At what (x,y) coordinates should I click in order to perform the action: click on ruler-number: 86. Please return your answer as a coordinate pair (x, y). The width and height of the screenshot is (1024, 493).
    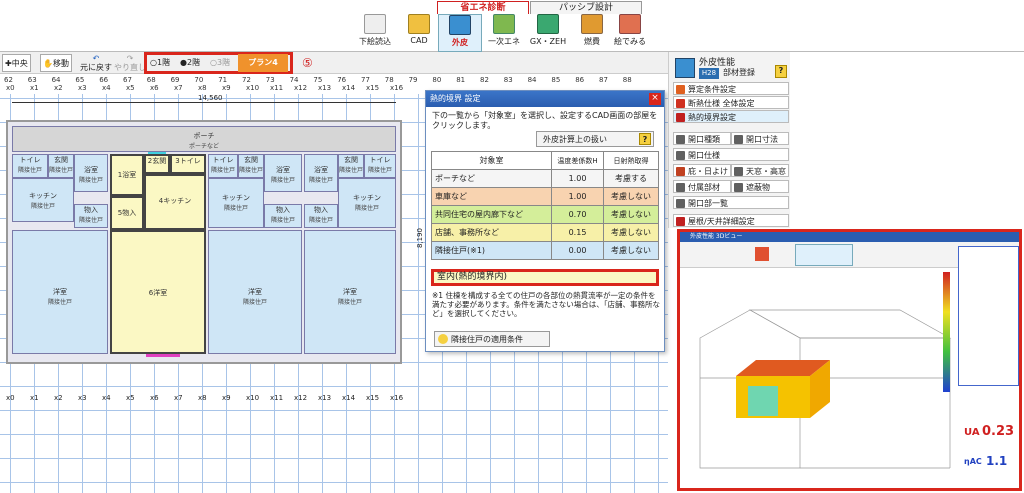
    Looking at the image, I should click on (580, 80).